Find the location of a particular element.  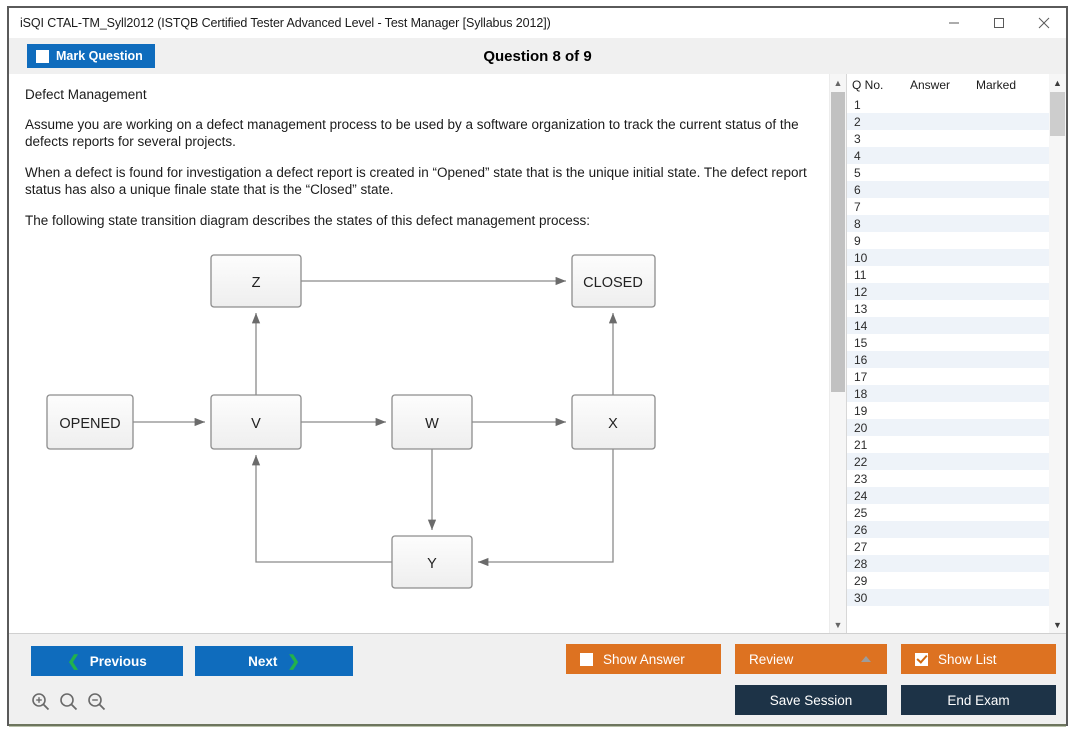

diagram-node-closed: CLOSED is located at coordinates (613, 281).